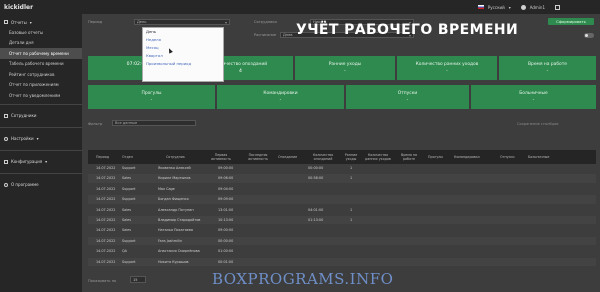 The height and width of the screenshot is (292, 600). I want to click on table-cell: Богдан Фищенко, so click(173, 199).